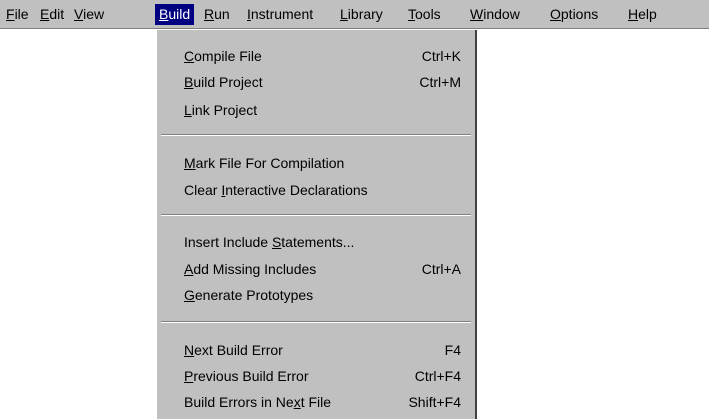 The image size is (709, 419). Describe the element at coordinates (276, 190) in the screenshot. I see `menu-item-label: Clear Interactive Declarations` at that location.